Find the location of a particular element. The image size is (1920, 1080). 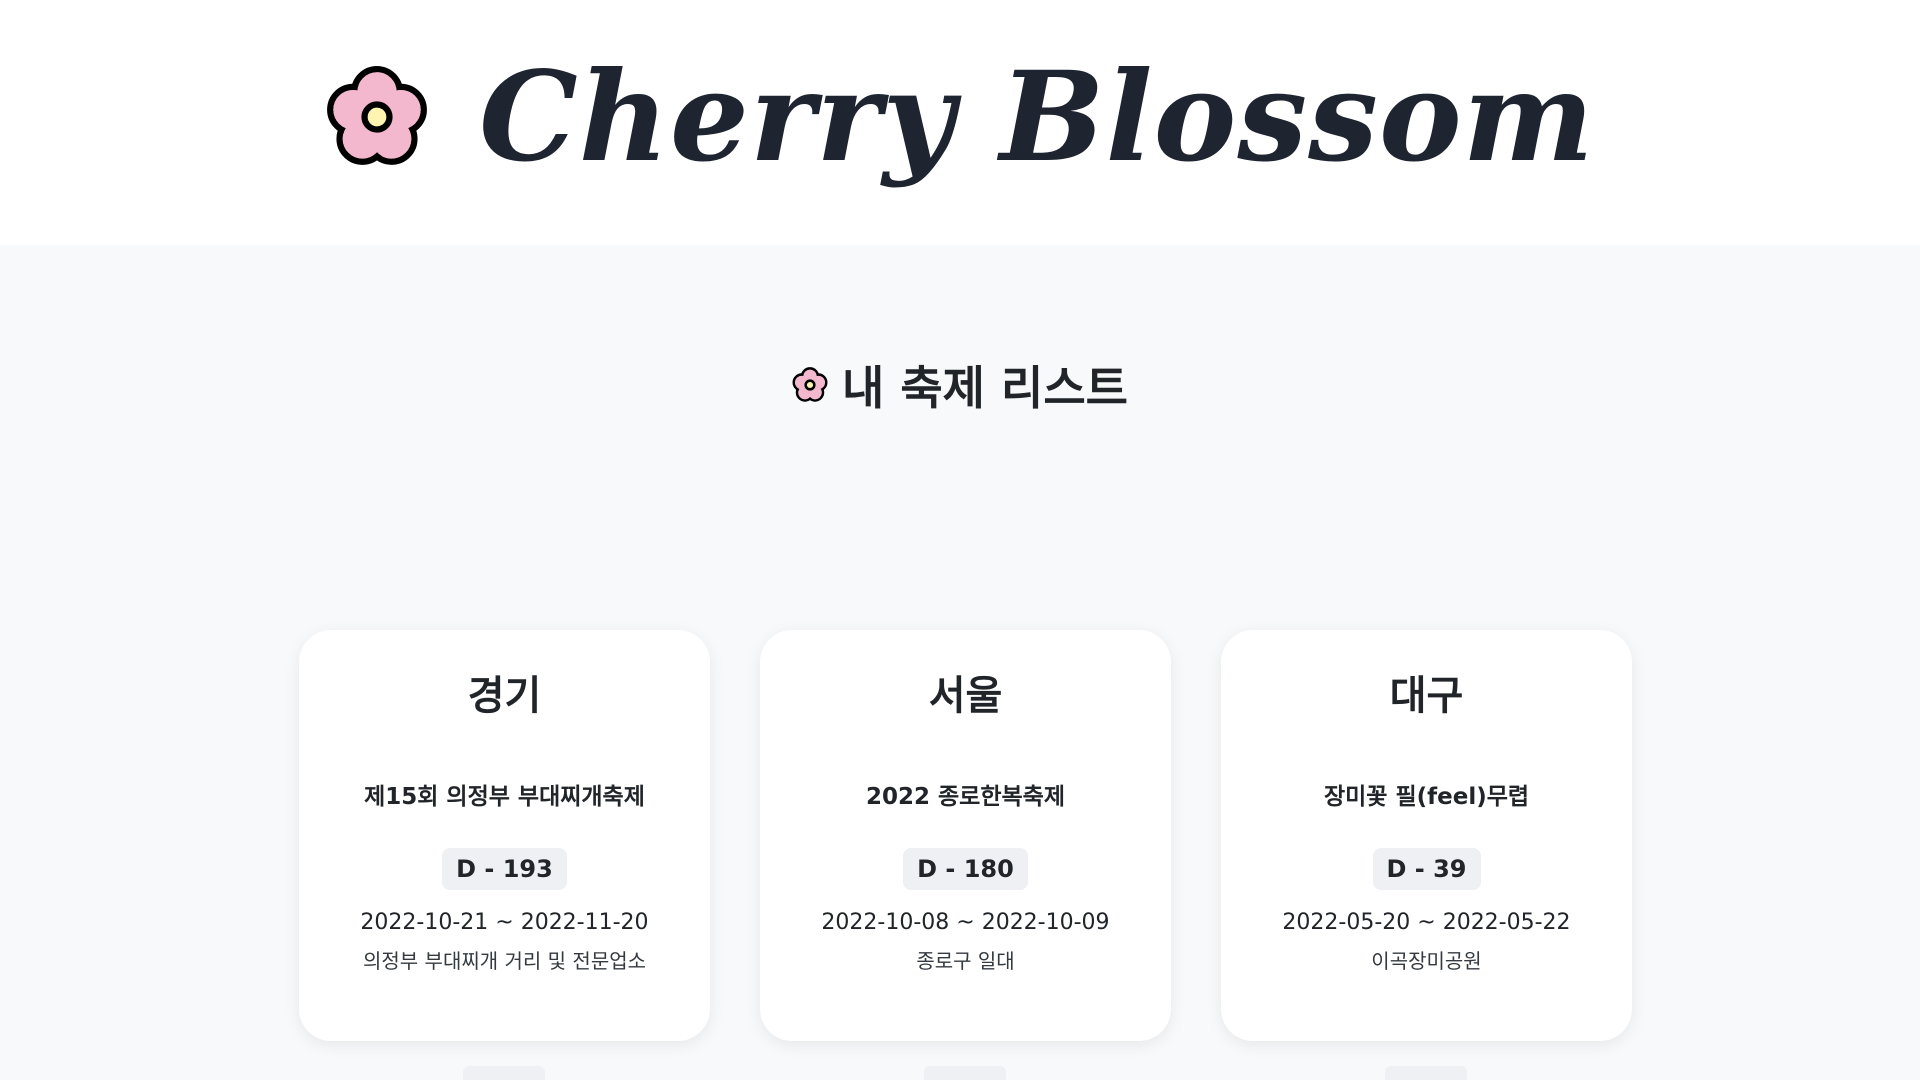

card-place: 의정부 부대찌개 거리 및 전문업소 is located at coordinates (504, 960).